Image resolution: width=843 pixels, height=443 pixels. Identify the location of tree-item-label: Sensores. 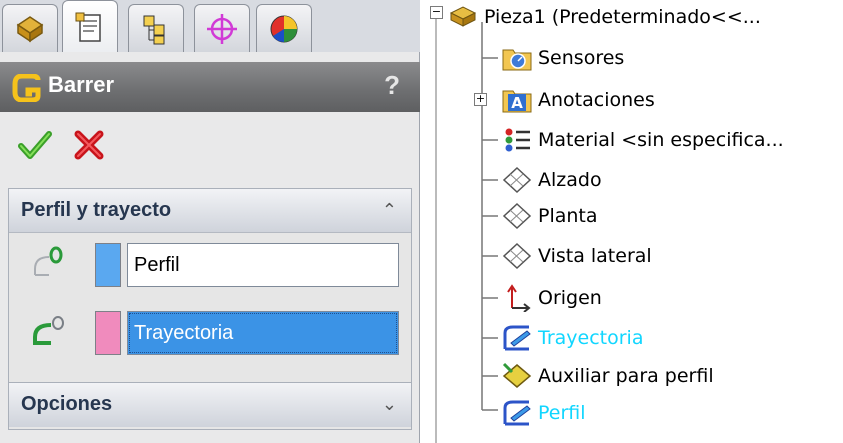
(581, 58).